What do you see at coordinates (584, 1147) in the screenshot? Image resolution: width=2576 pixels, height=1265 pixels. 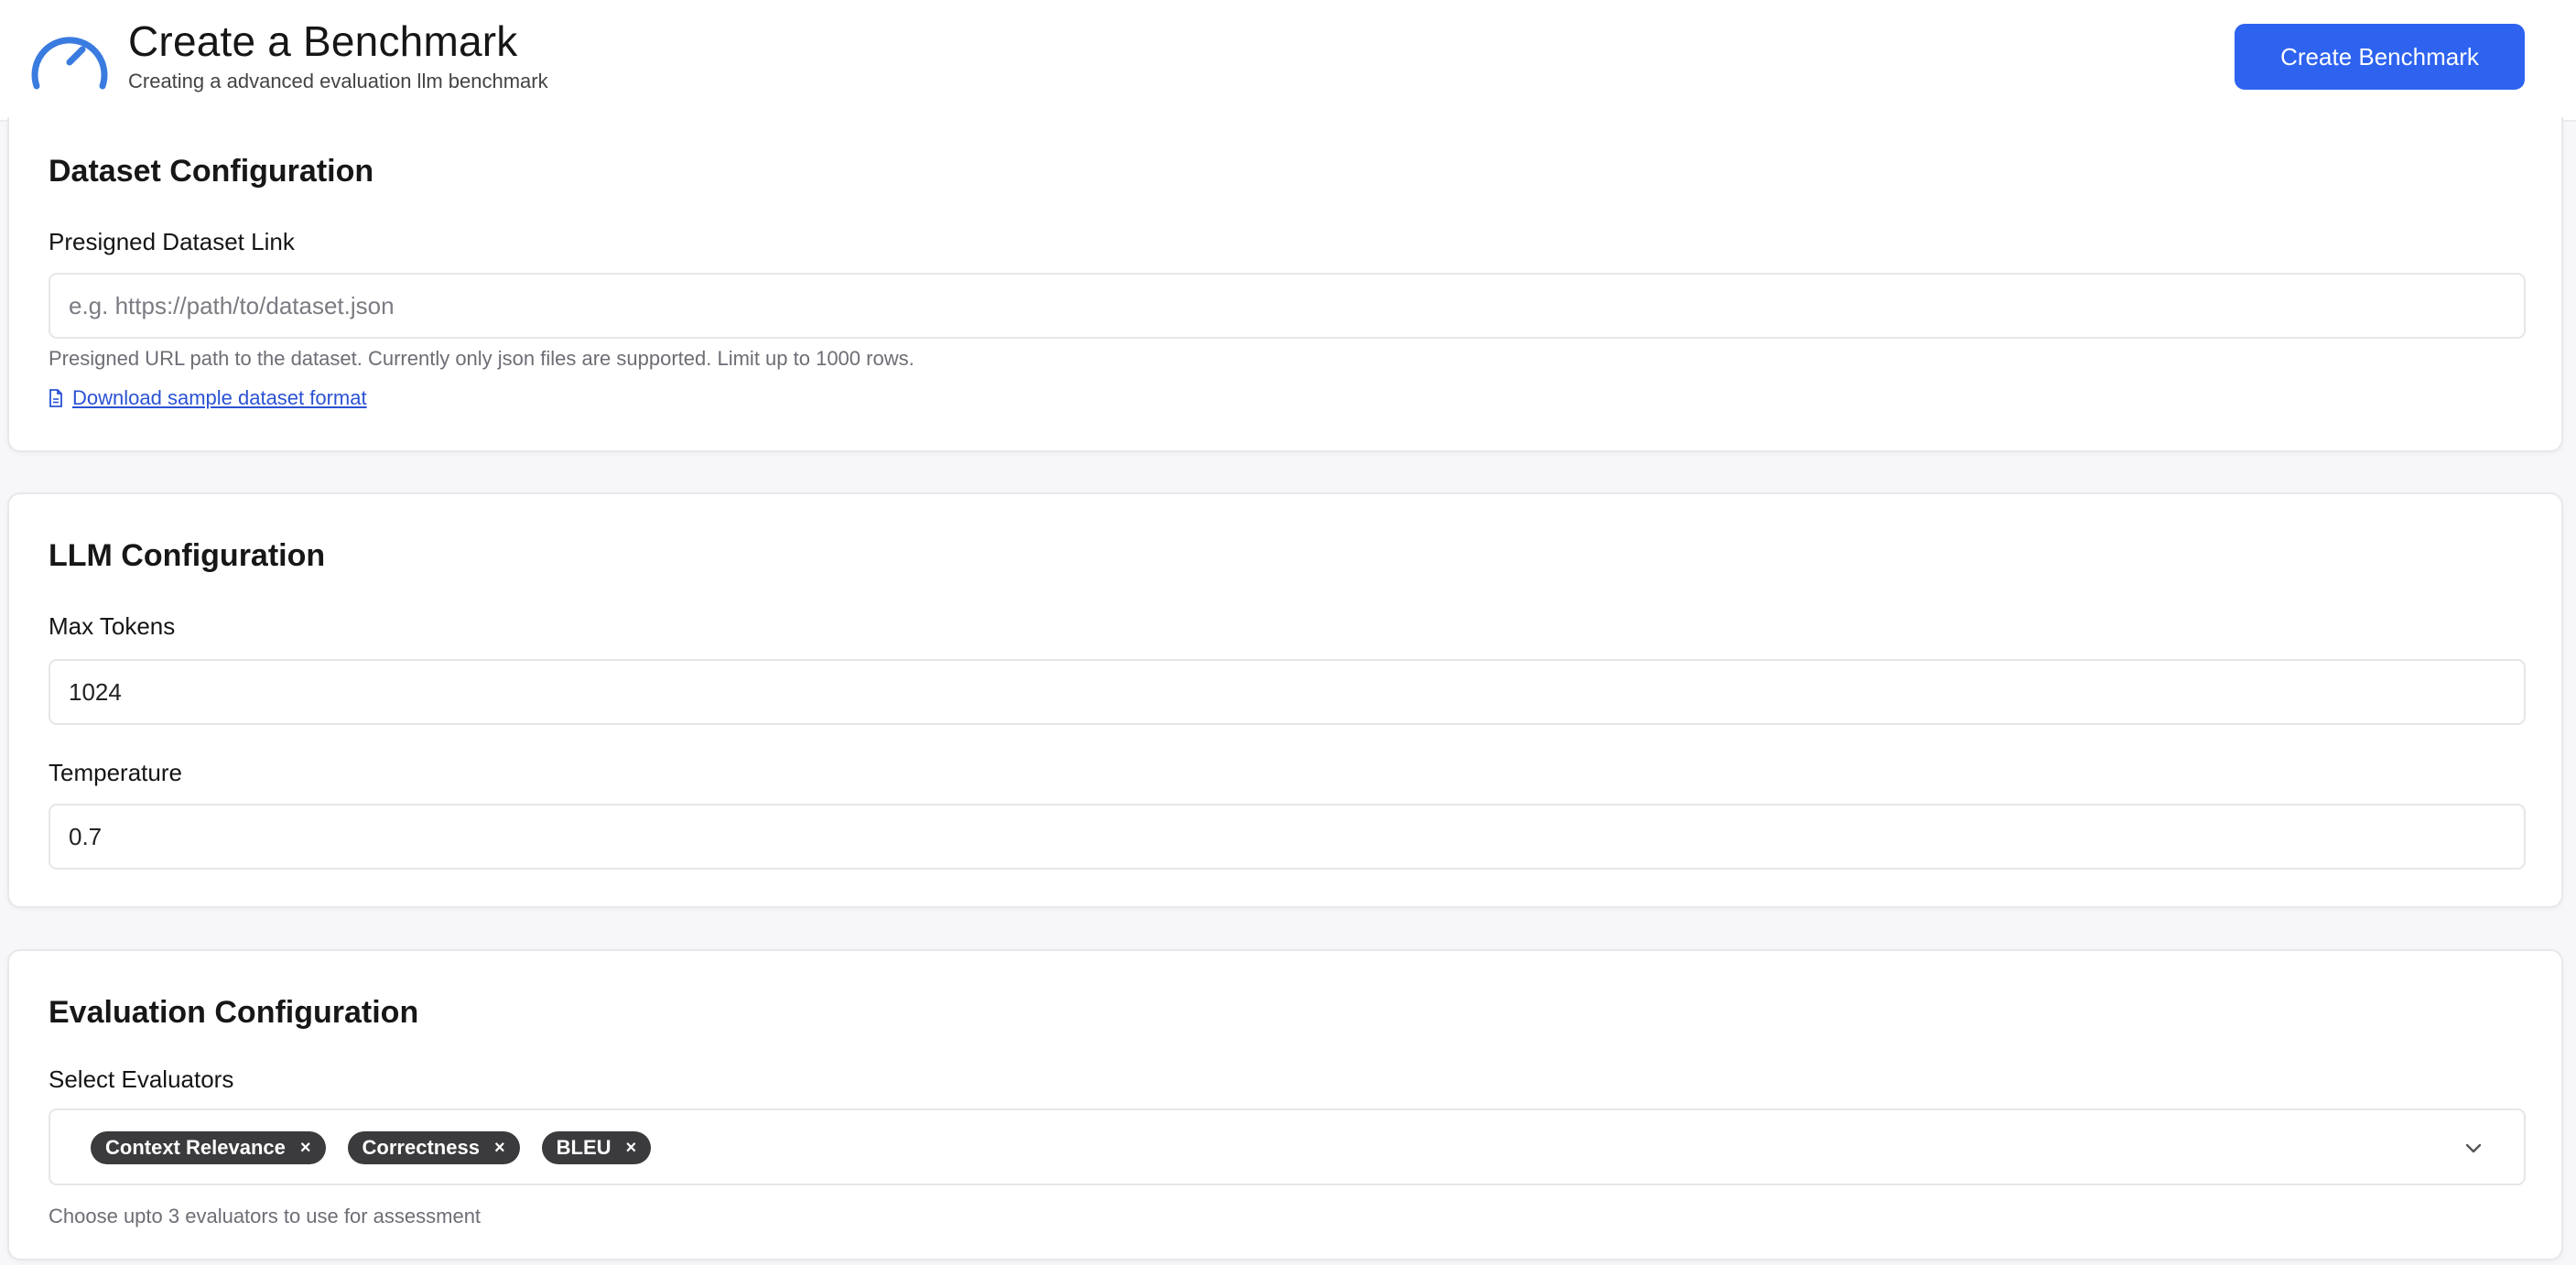 I see `evaluator-chip-label: BLEU` at bounding box center [584, 1147].